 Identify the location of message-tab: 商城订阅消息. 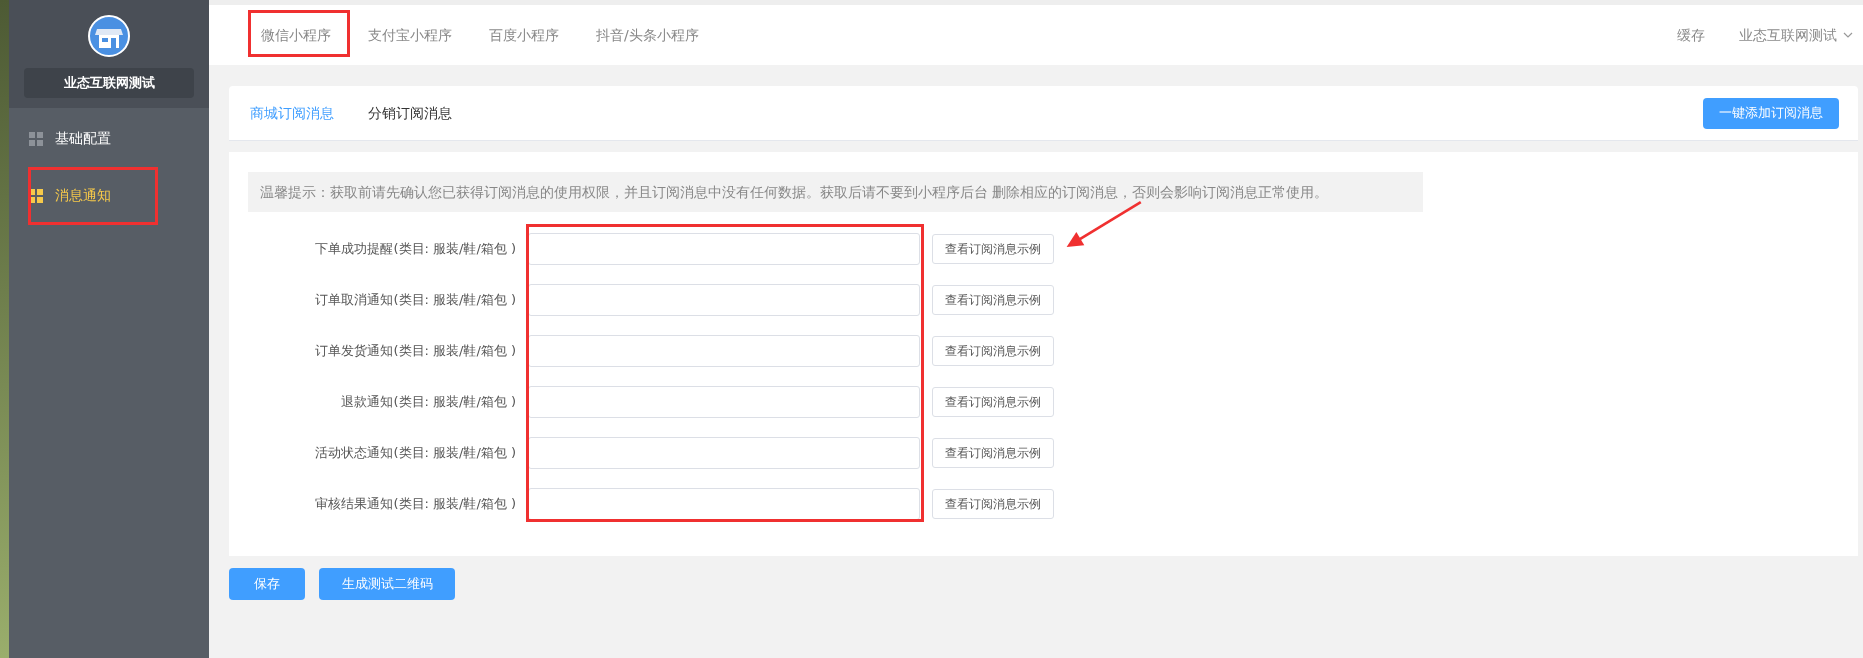
(292, 113).